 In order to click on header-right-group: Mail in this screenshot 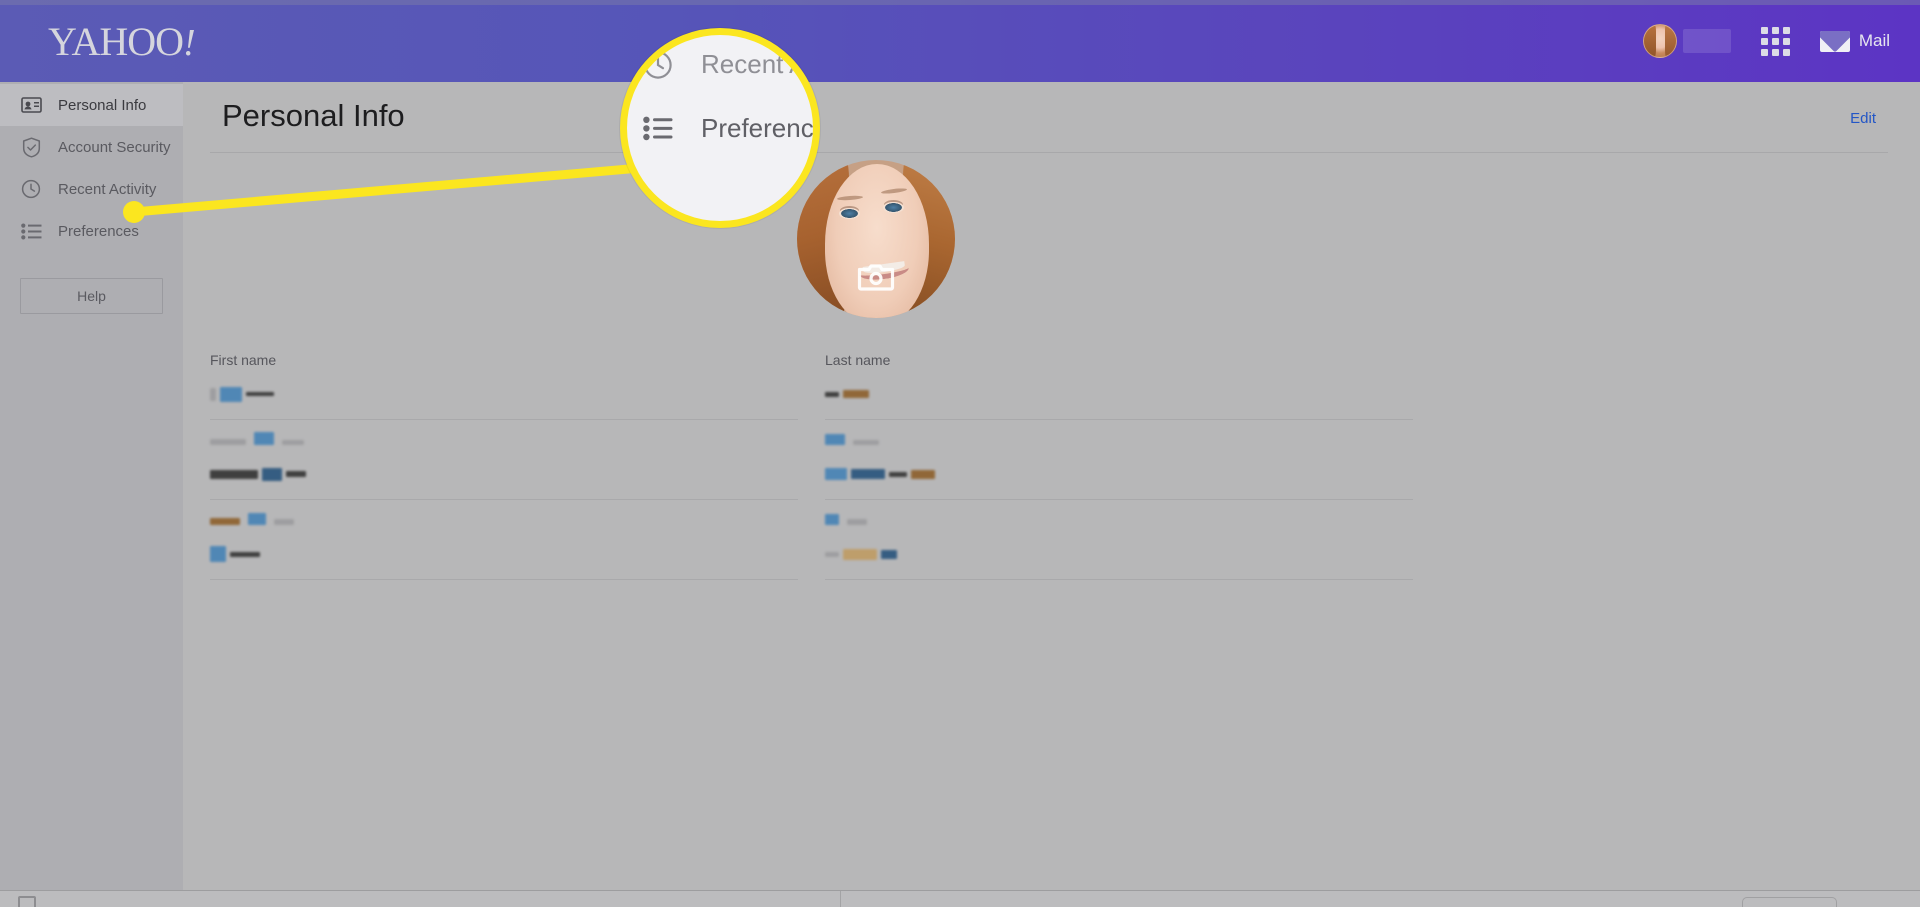, I will do `click(1766, 41)`.